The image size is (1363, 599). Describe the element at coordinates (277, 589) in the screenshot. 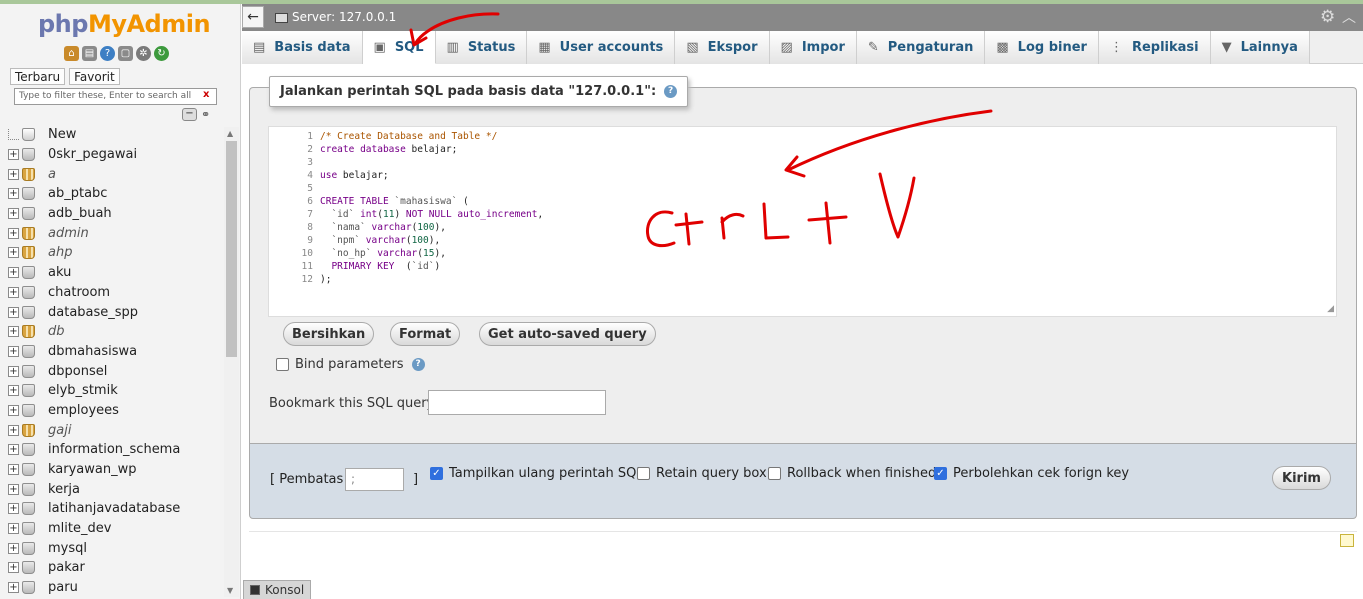

I see `console-tab: Konsol` at that location.